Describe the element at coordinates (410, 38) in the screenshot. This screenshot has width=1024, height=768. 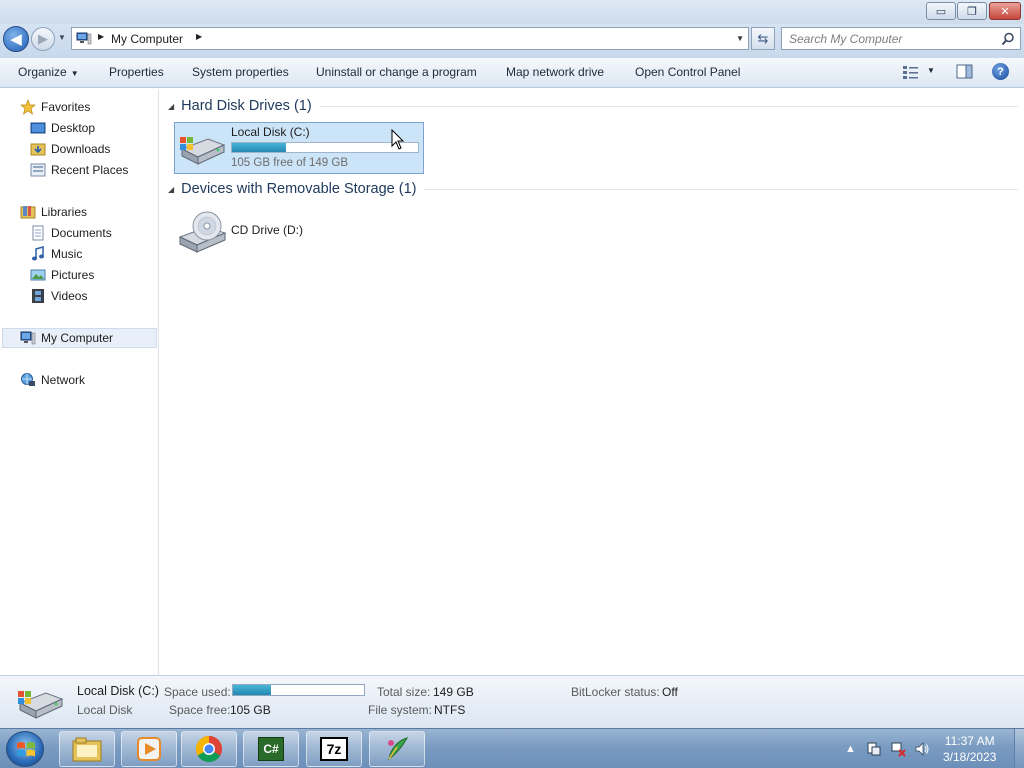
I see `address-bar: ▶ My Computer ▶ ▼` at that location.